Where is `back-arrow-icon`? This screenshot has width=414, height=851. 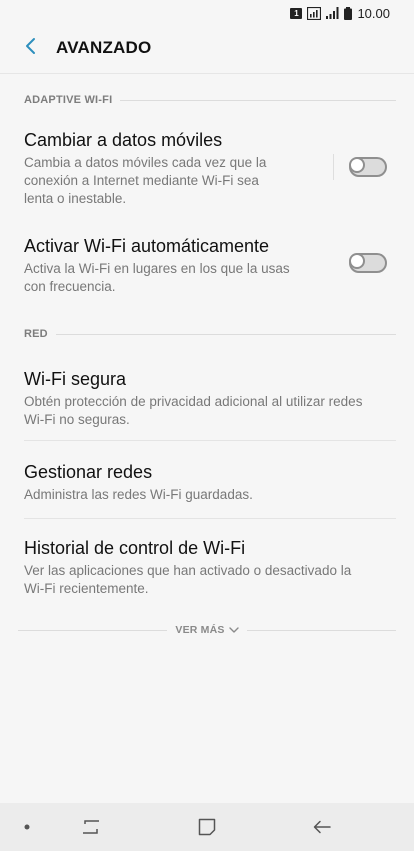
back-arrow-icon is located at coordinates (322, 827).